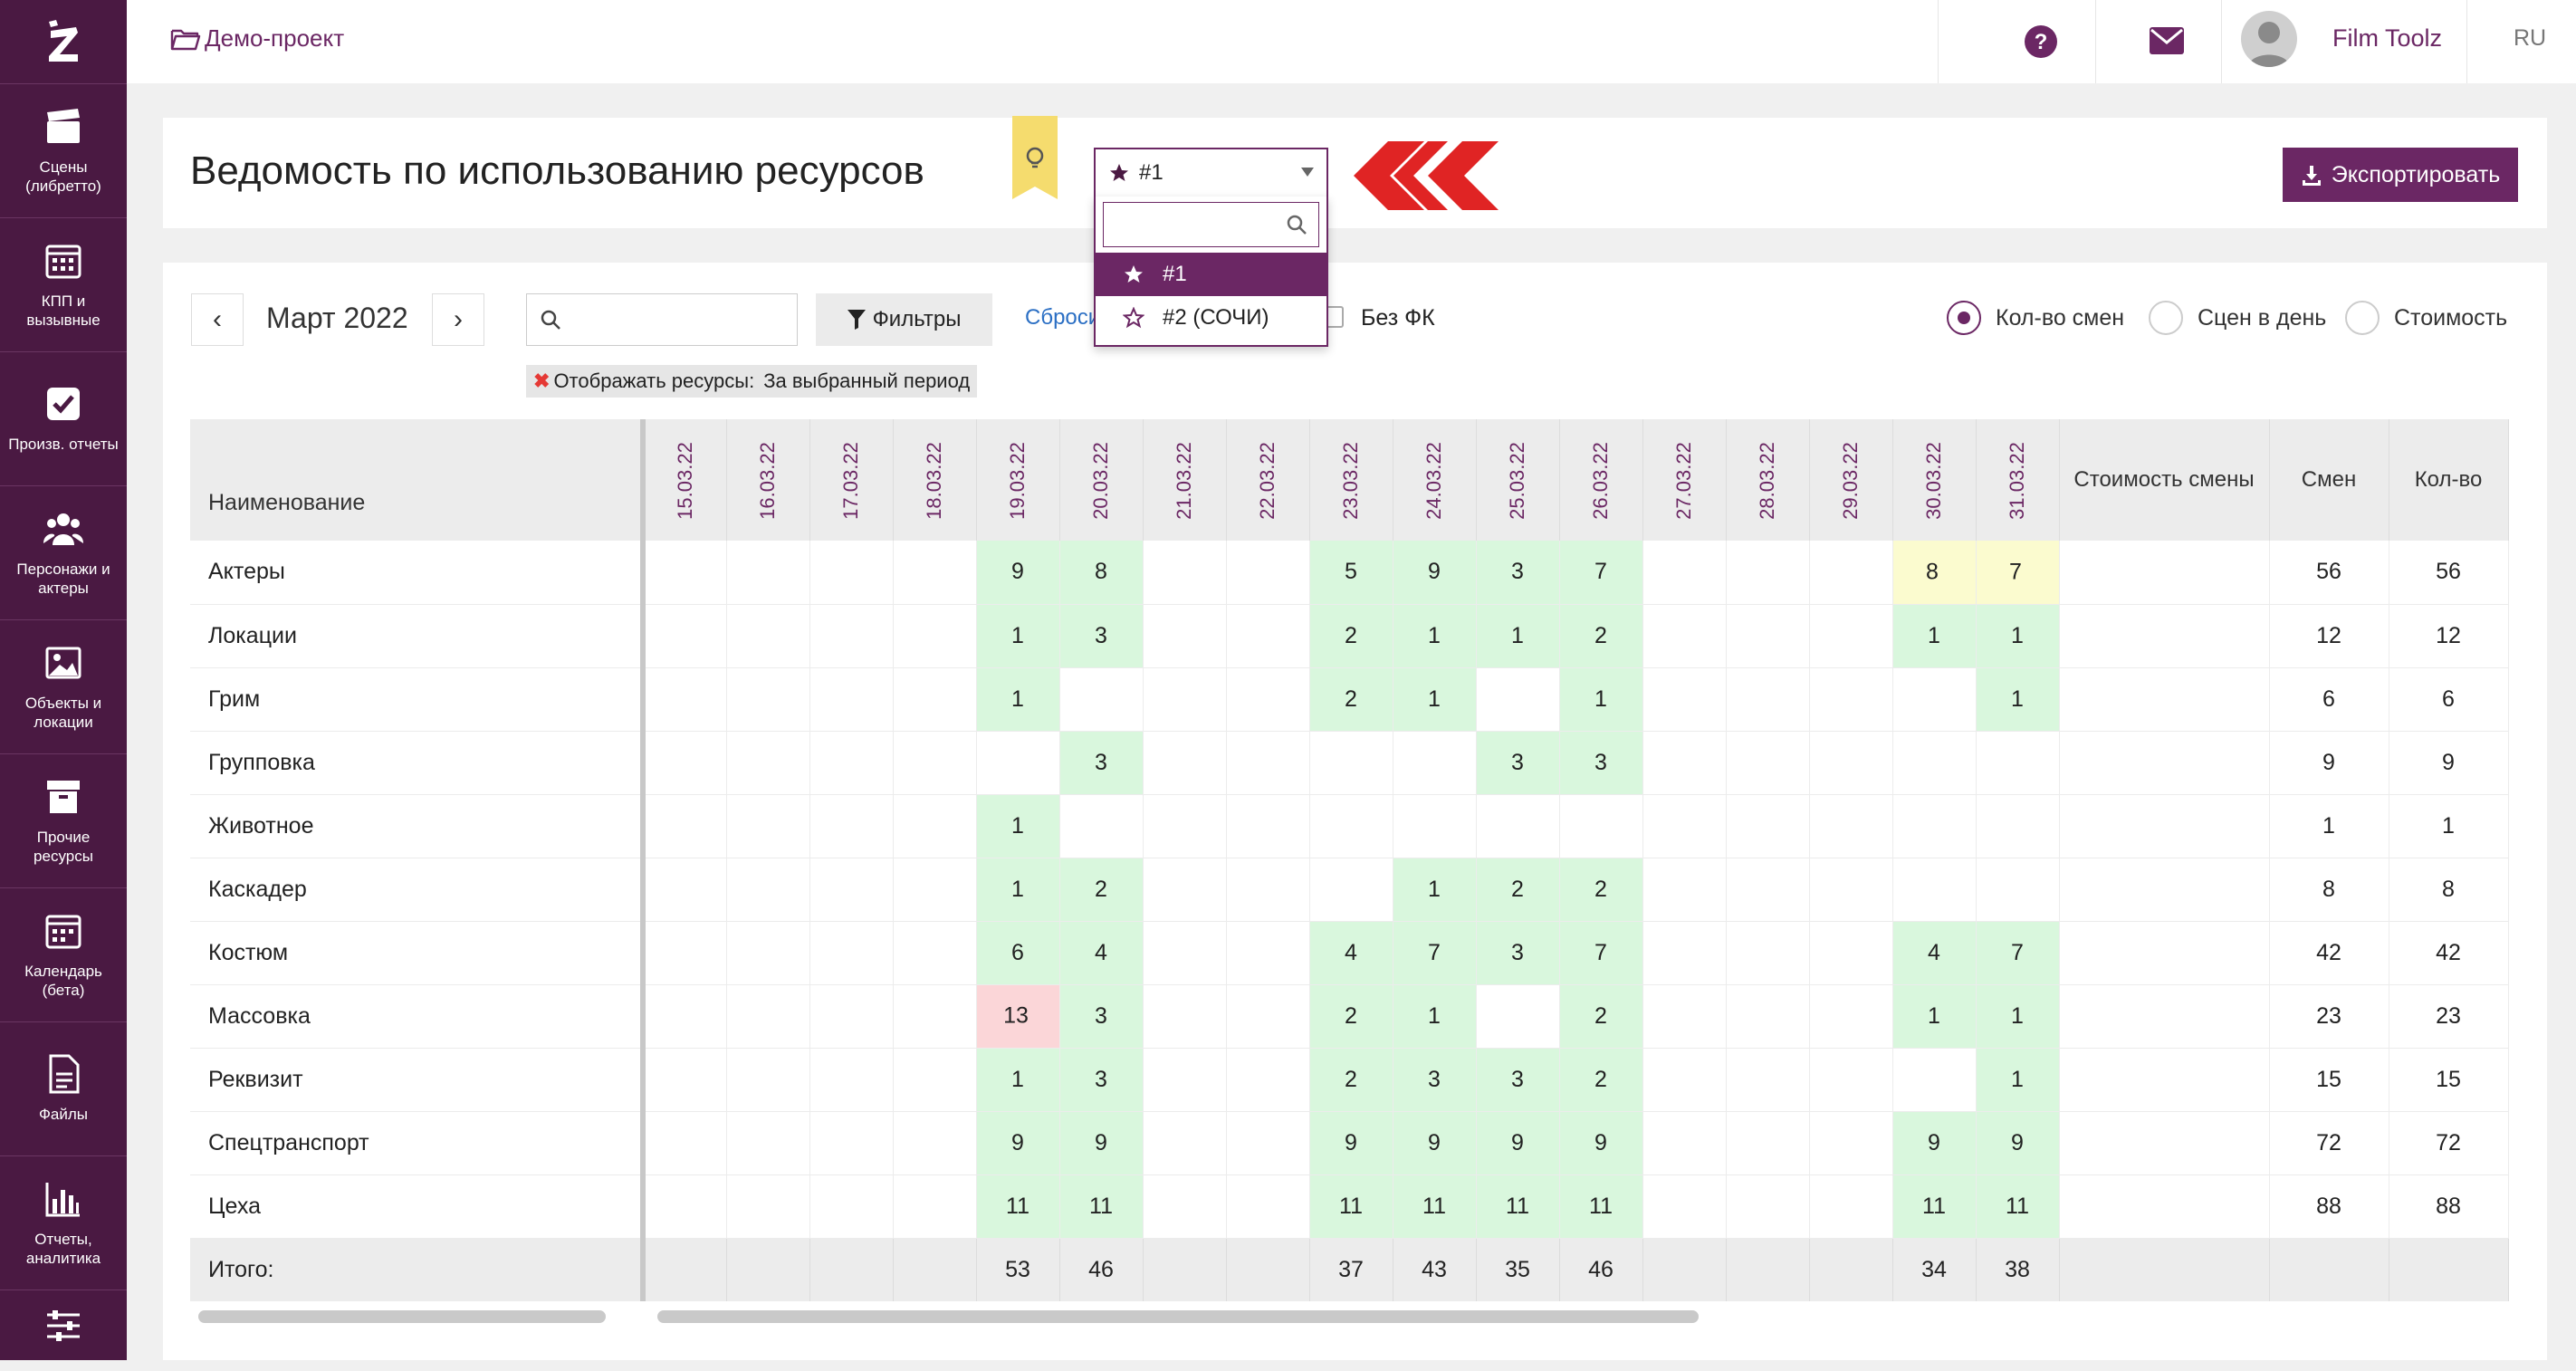 This screenshot has width=2576, height=1371. Describe the element at coordinates (1435, 480) in the screenshot. I see `date-column-header: 24.03.22` at that location.